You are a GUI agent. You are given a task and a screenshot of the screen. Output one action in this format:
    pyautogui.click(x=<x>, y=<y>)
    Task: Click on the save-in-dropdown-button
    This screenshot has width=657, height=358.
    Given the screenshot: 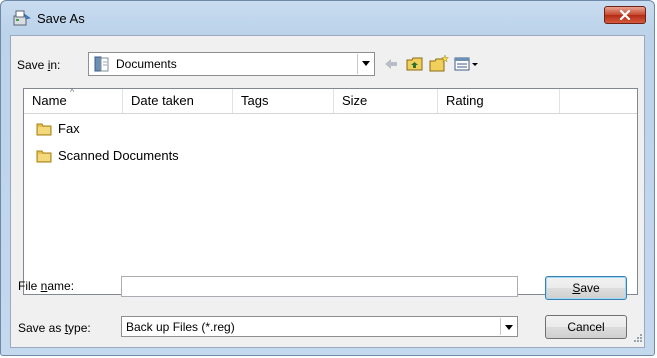 What is the action you would take?
    pyautogui.click(x=365, y=64)
    